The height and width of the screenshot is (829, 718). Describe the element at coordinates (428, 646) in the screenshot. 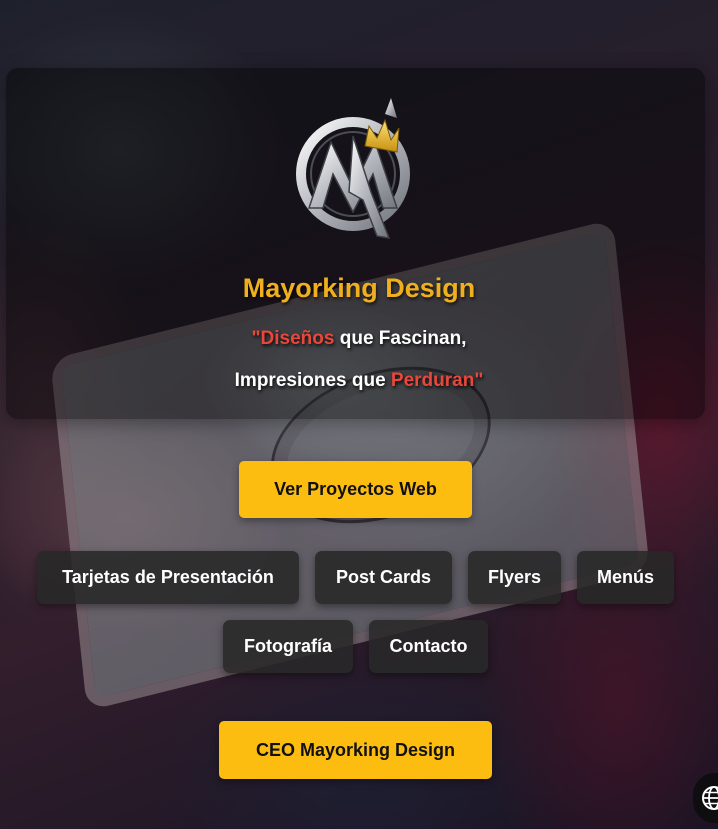

I see `nav-button-contacto: Contacto` at that location.